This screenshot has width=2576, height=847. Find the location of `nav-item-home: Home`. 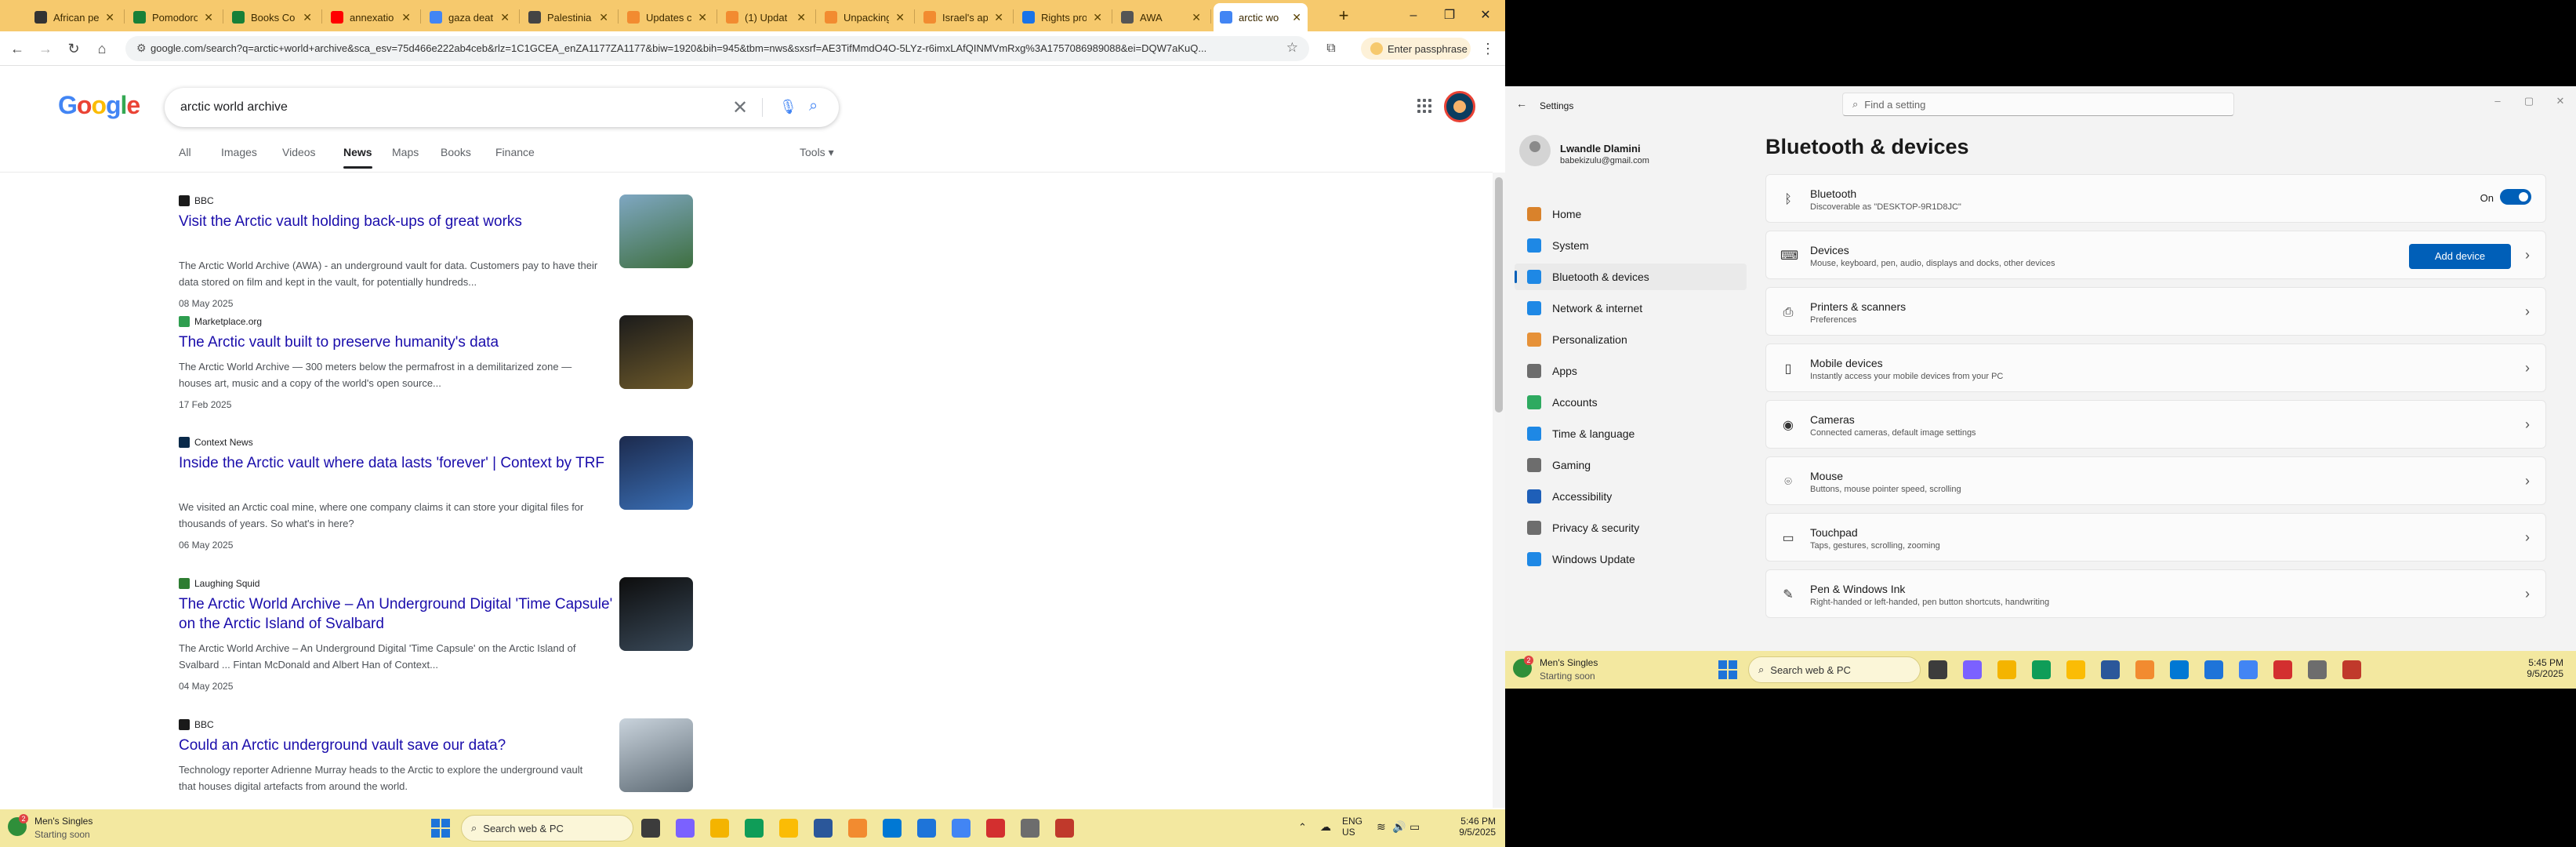

nav-item-home: Home is located at coordinates (1631, 214).